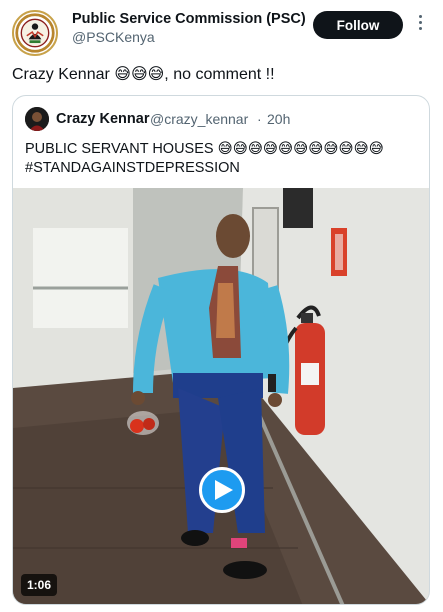  Describe the element at coordinates (278, 119) in the screenshot. I see `quoted-timestamp: 20h` at that location.